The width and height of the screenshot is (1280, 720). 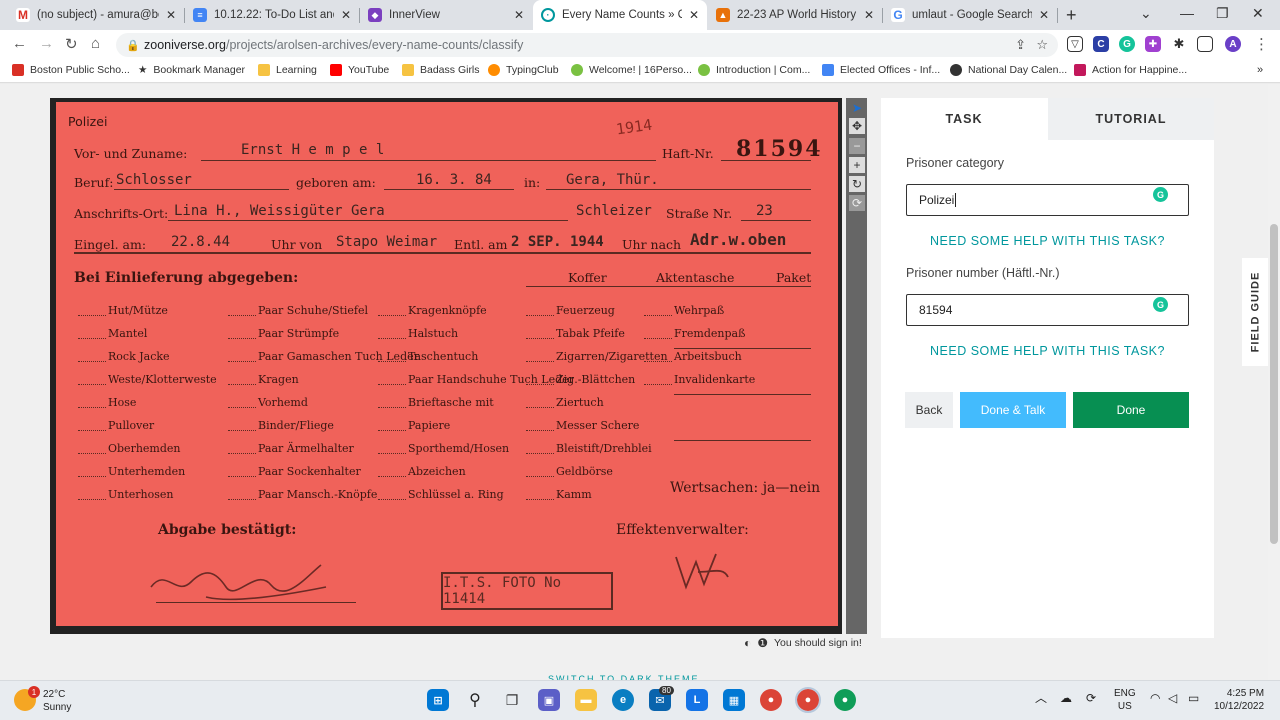 I want to click on puzzle-purple-icon: ✚, so click(x=1153, y=44).